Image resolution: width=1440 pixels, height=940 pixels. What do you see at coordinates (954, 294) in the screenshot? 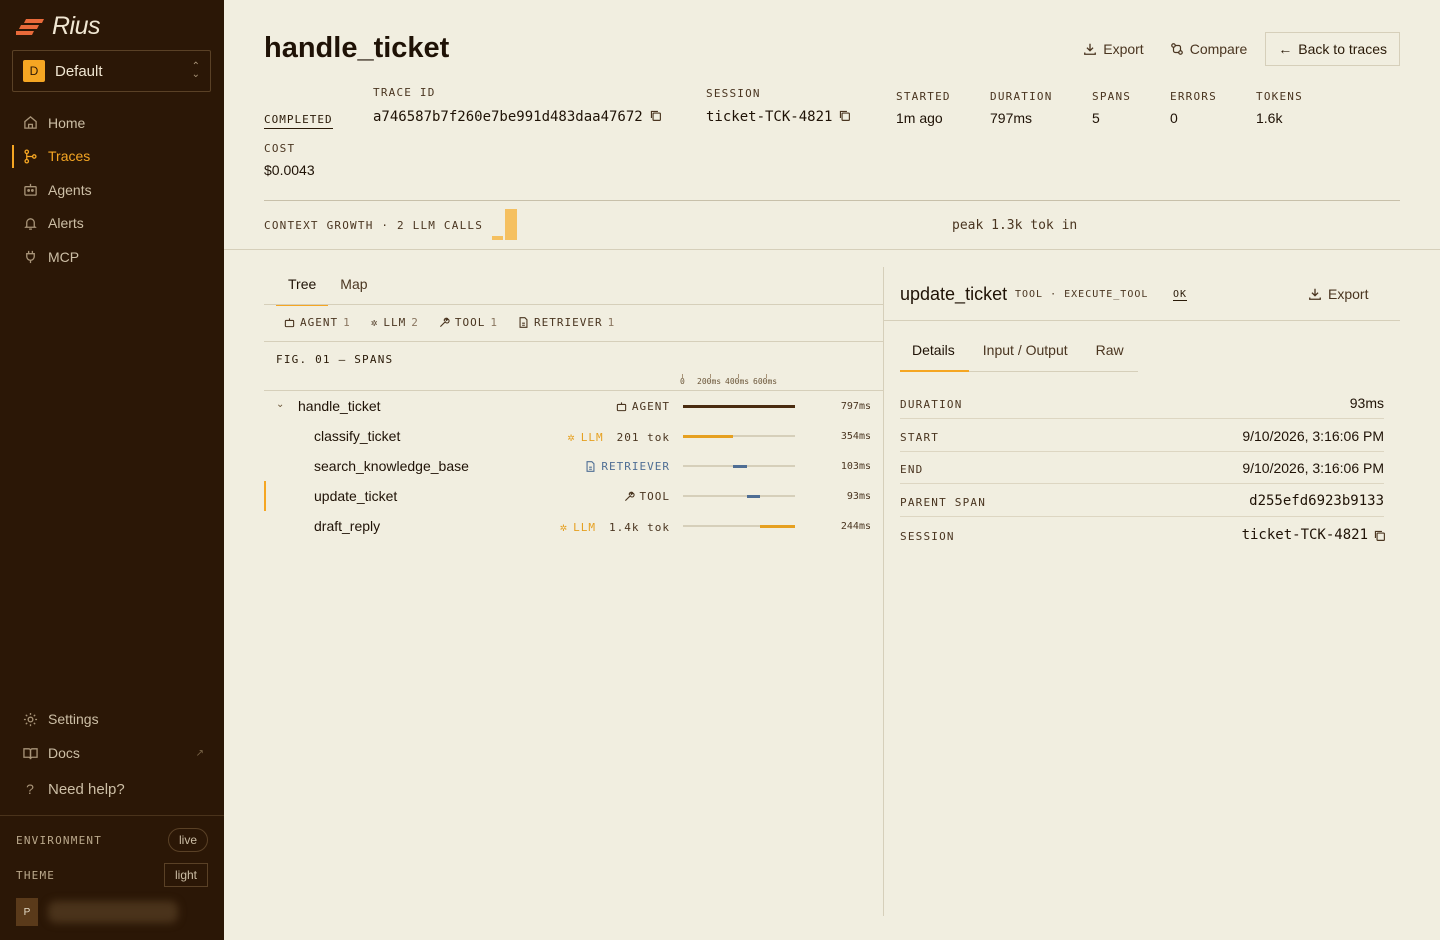
I see `detail-title: update_ticket` at bounding box center [954, 294].